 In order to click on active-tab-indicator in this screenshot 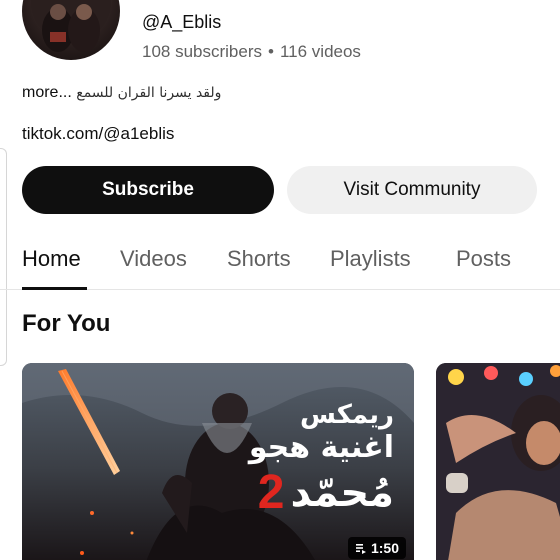, I will do `click(54, 288)`.